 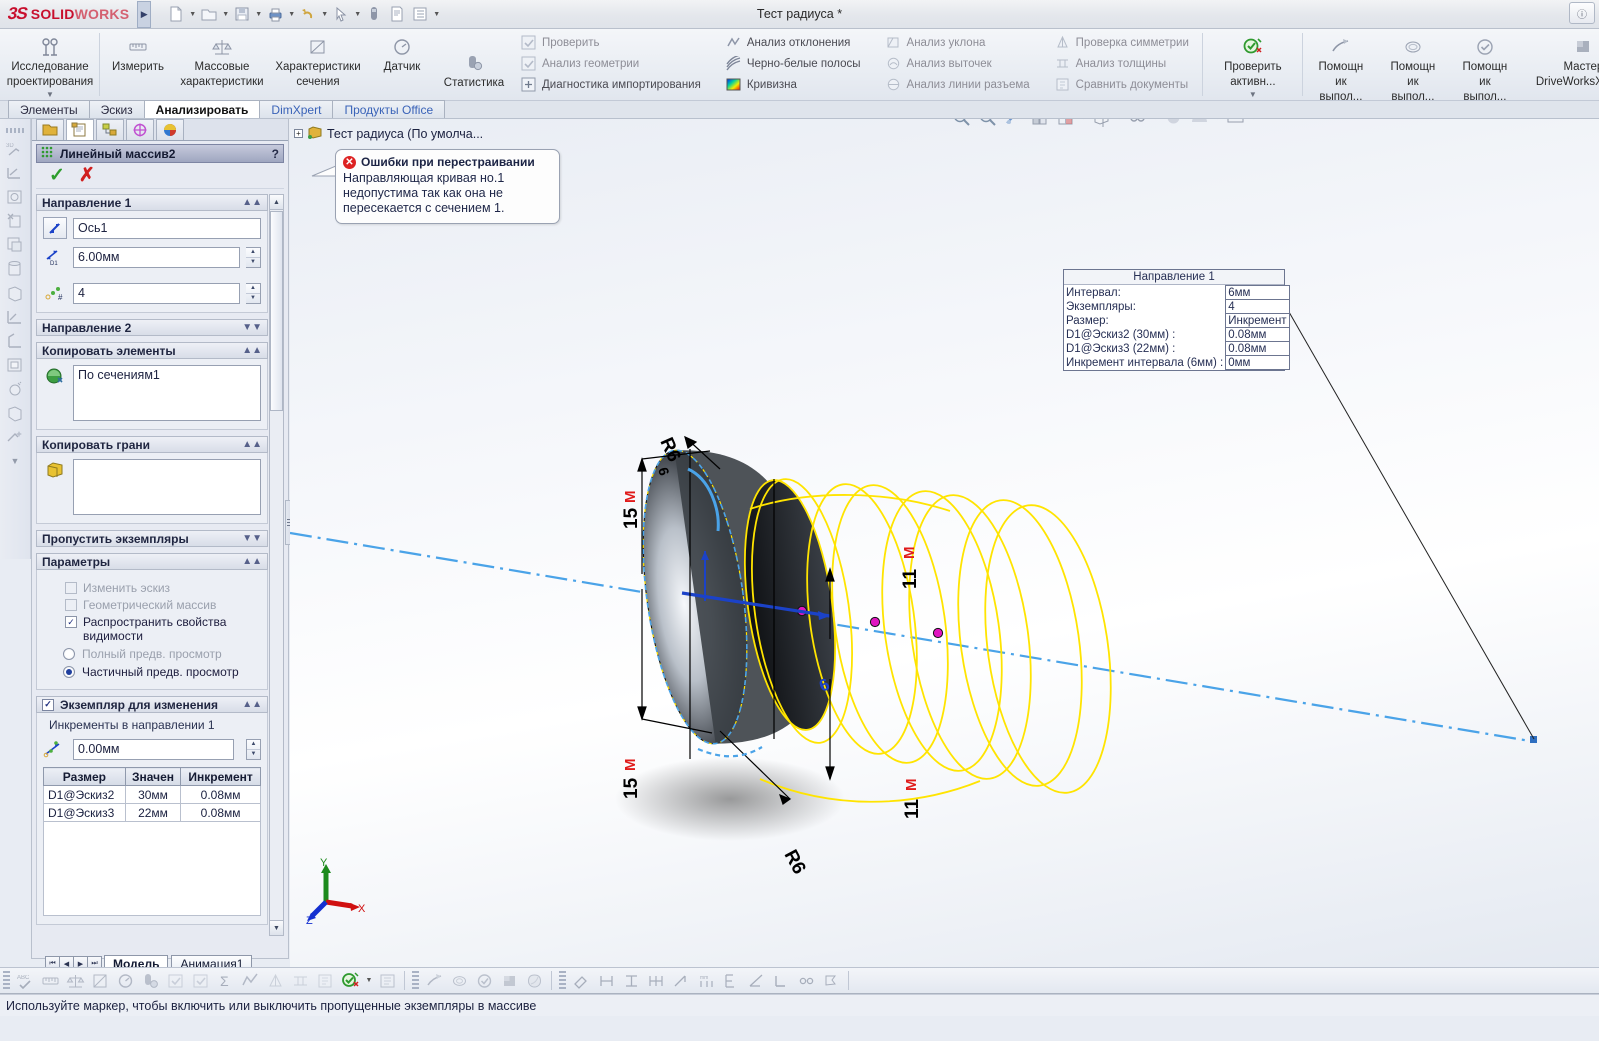 What do you see at coordinates (606, 980) in the screenshot?
I see `horizontal-dimension-icon` at bounding box center [606, 980].